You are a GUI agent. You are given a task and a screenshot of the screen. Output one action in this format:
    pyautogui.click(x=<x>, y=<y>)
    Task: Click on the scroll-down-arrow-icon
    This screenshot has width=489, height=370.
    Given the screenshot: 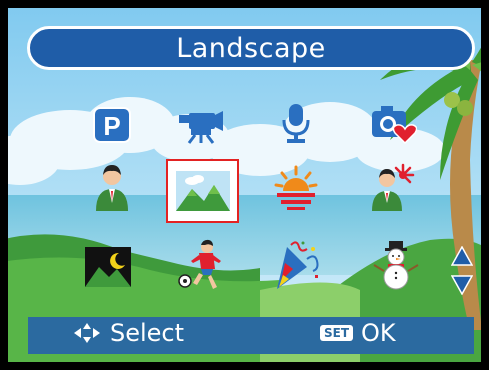 What is the action you would take?
    pyautogui.click(x=462, y=285)
    